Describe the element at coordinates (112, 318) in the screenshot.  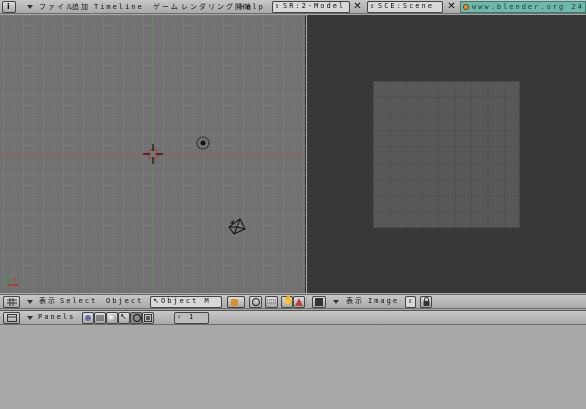
I see `shading-context-icon` at that location.